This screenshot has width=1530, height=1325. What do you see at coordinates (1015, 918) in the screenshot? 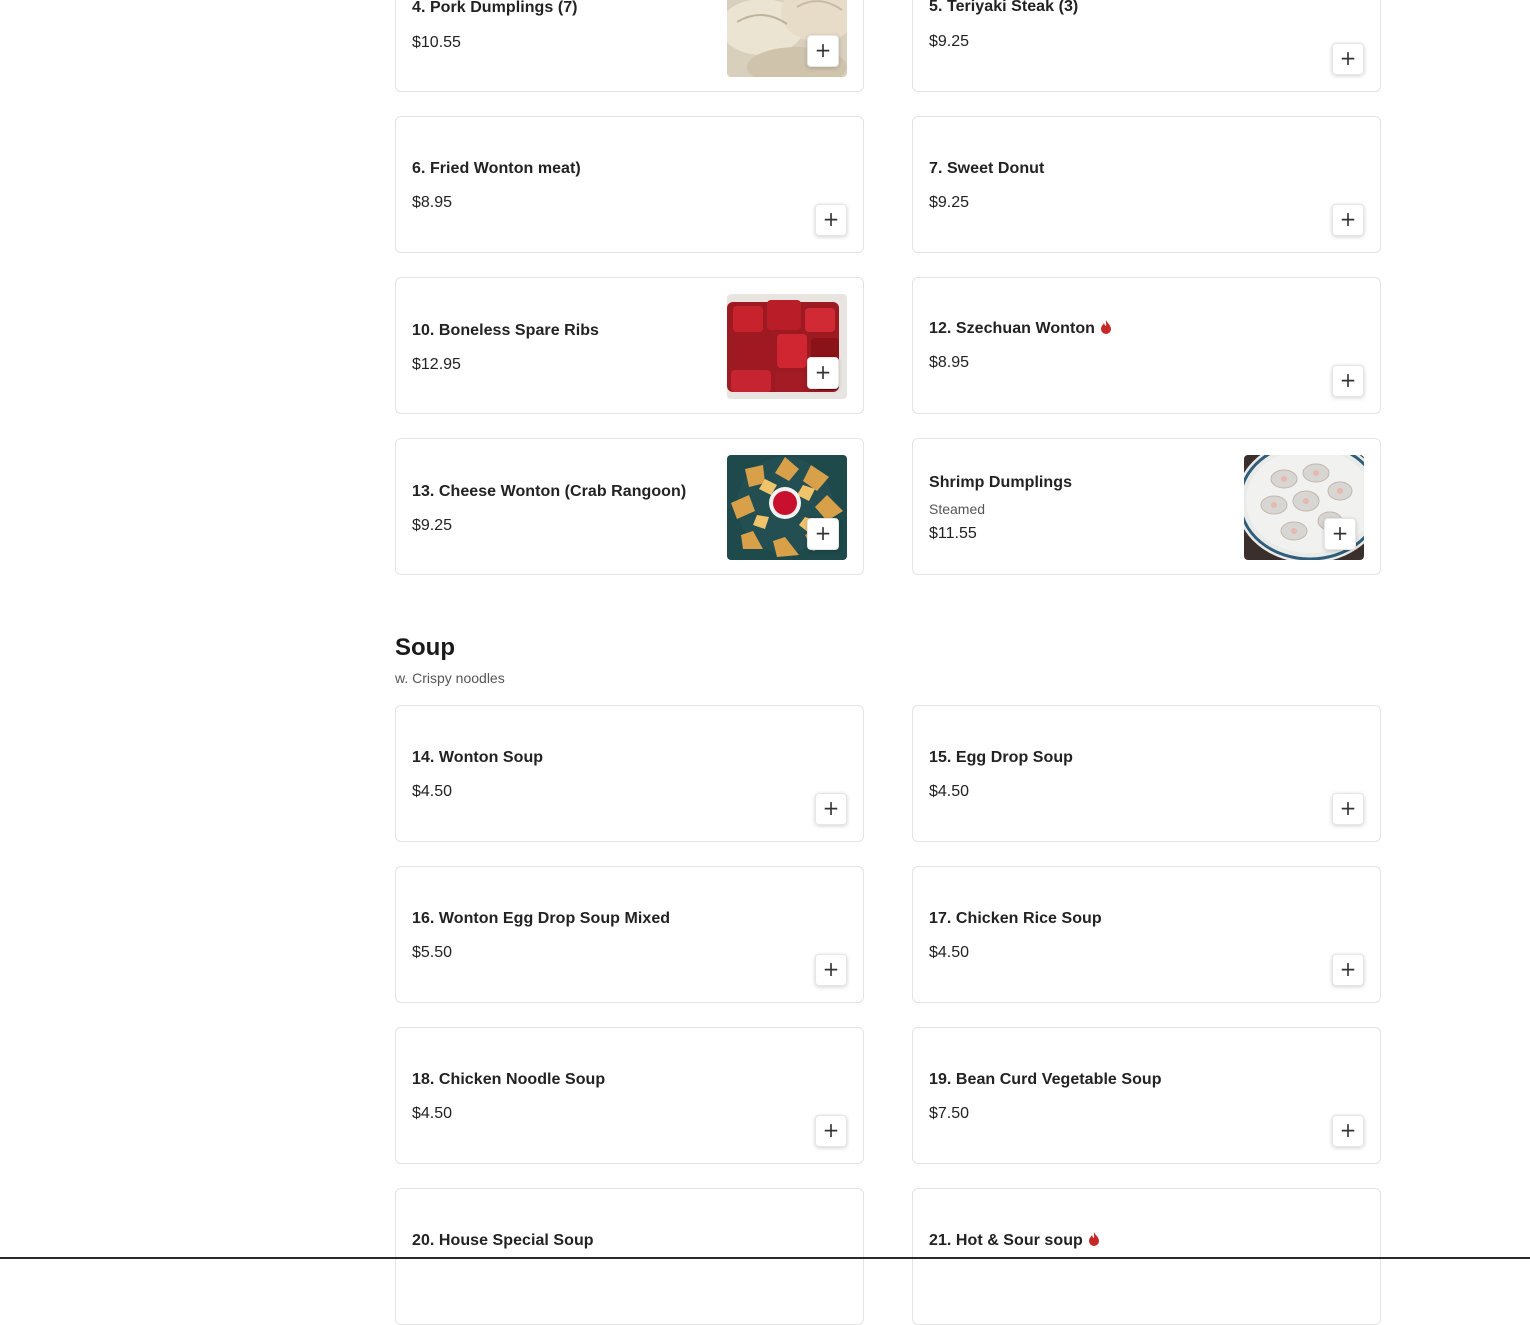
I see `item-name: 17. Chicken Rice Soup` at bounding box center [1015, 918].